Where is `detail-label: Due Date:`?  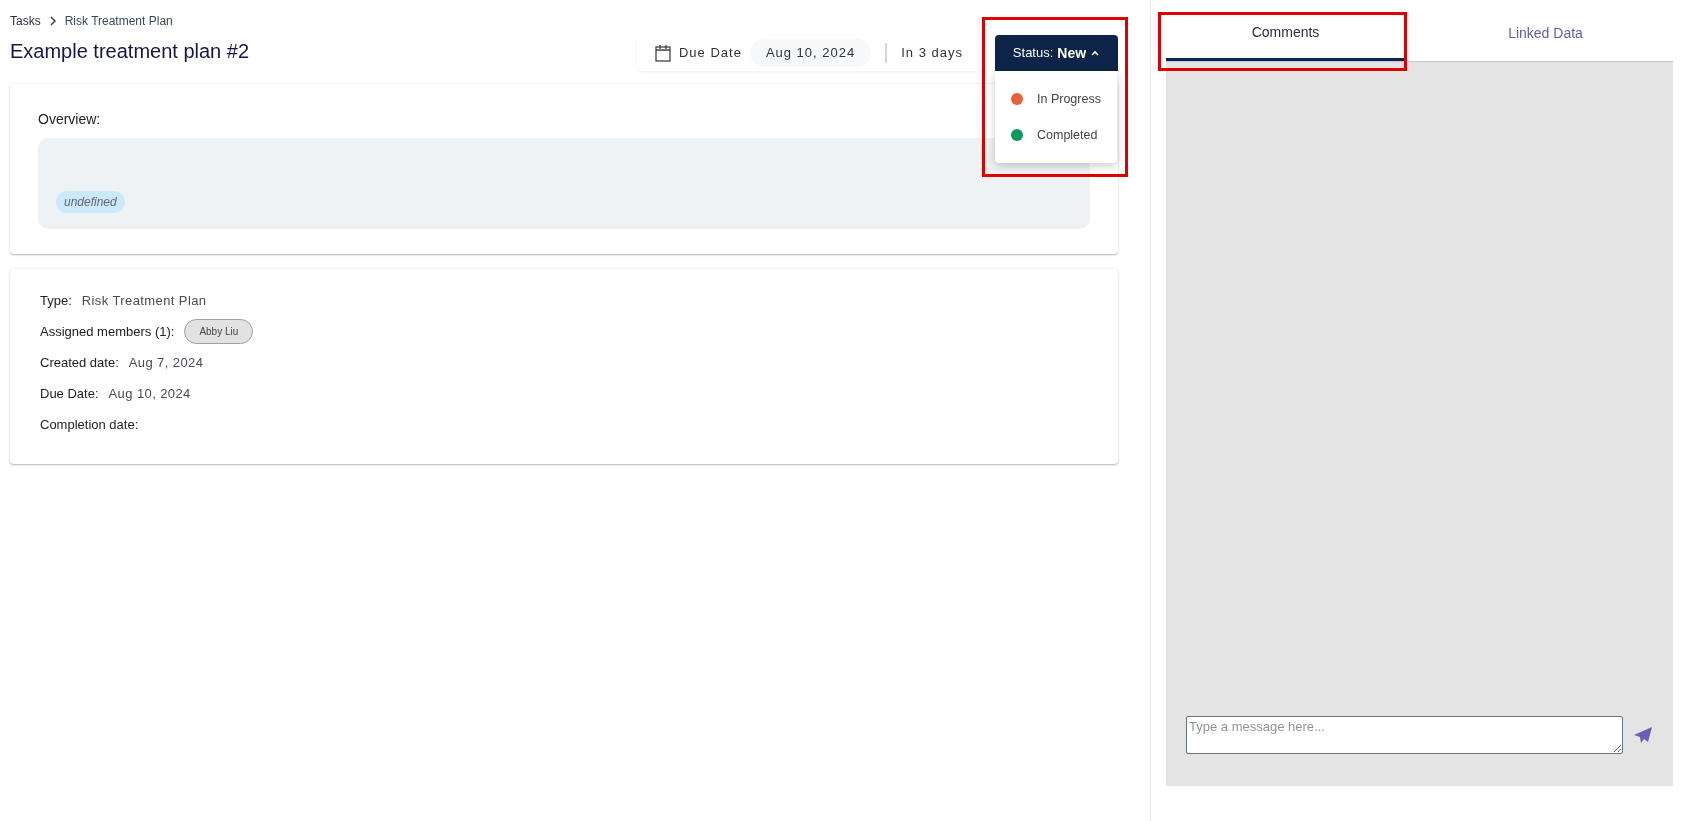 detail-label: Due Date: is located at coordinates (69, 393).